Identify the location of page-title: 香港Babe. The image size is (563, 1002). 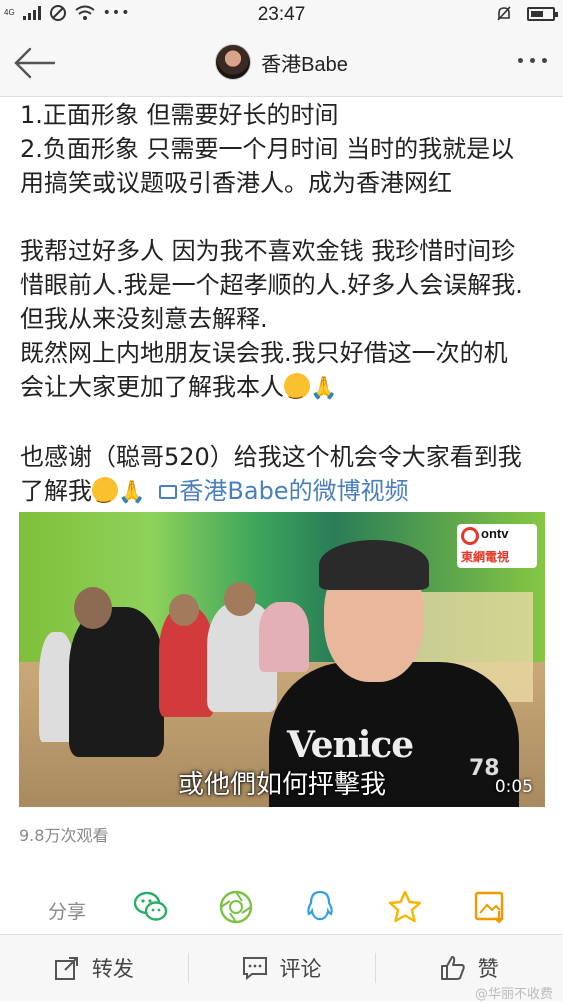
(304, 62).